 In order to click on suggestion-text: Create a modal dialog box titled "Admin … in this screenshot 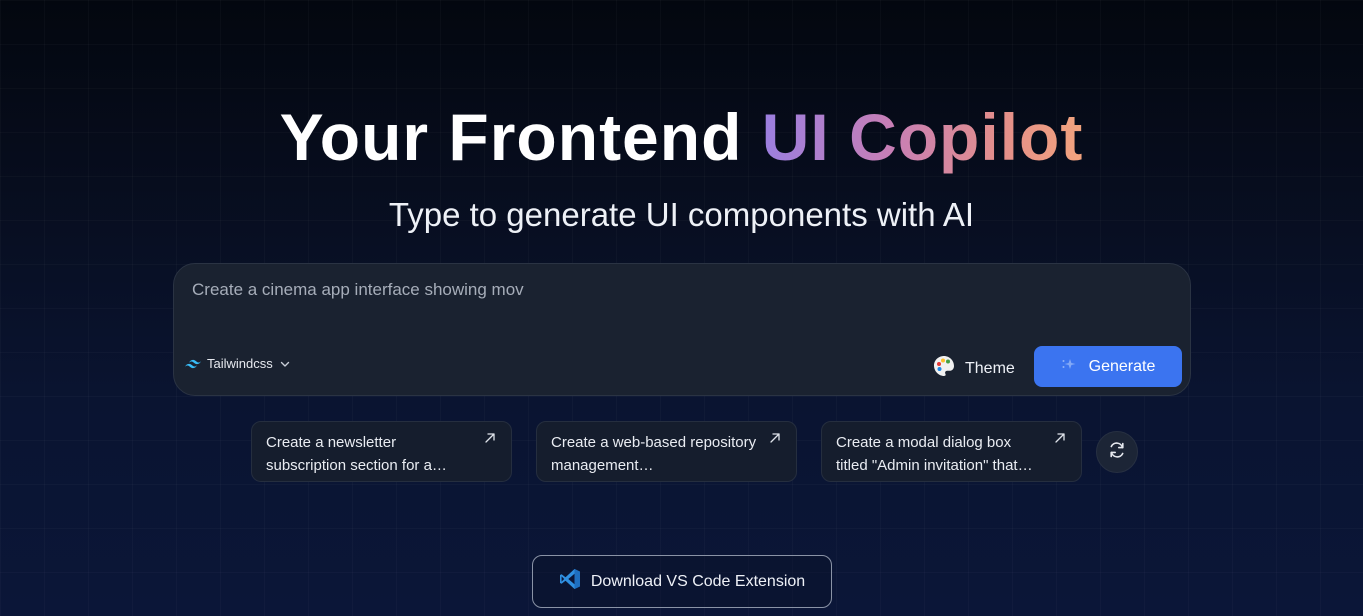, I will do `click(934, 454)`.